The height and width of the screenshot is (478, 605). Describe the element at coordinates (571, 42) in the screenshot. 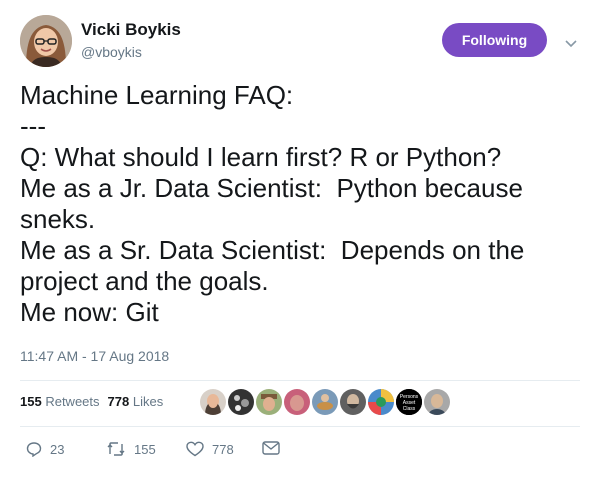

I see `chevron-down-icon` at that location.